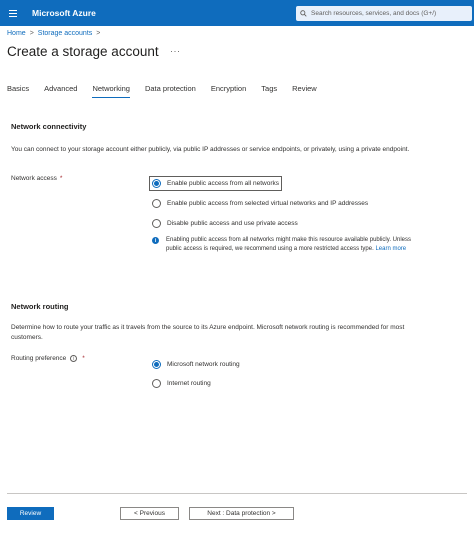  I want to click on info-icon: i, so click(155, 240).